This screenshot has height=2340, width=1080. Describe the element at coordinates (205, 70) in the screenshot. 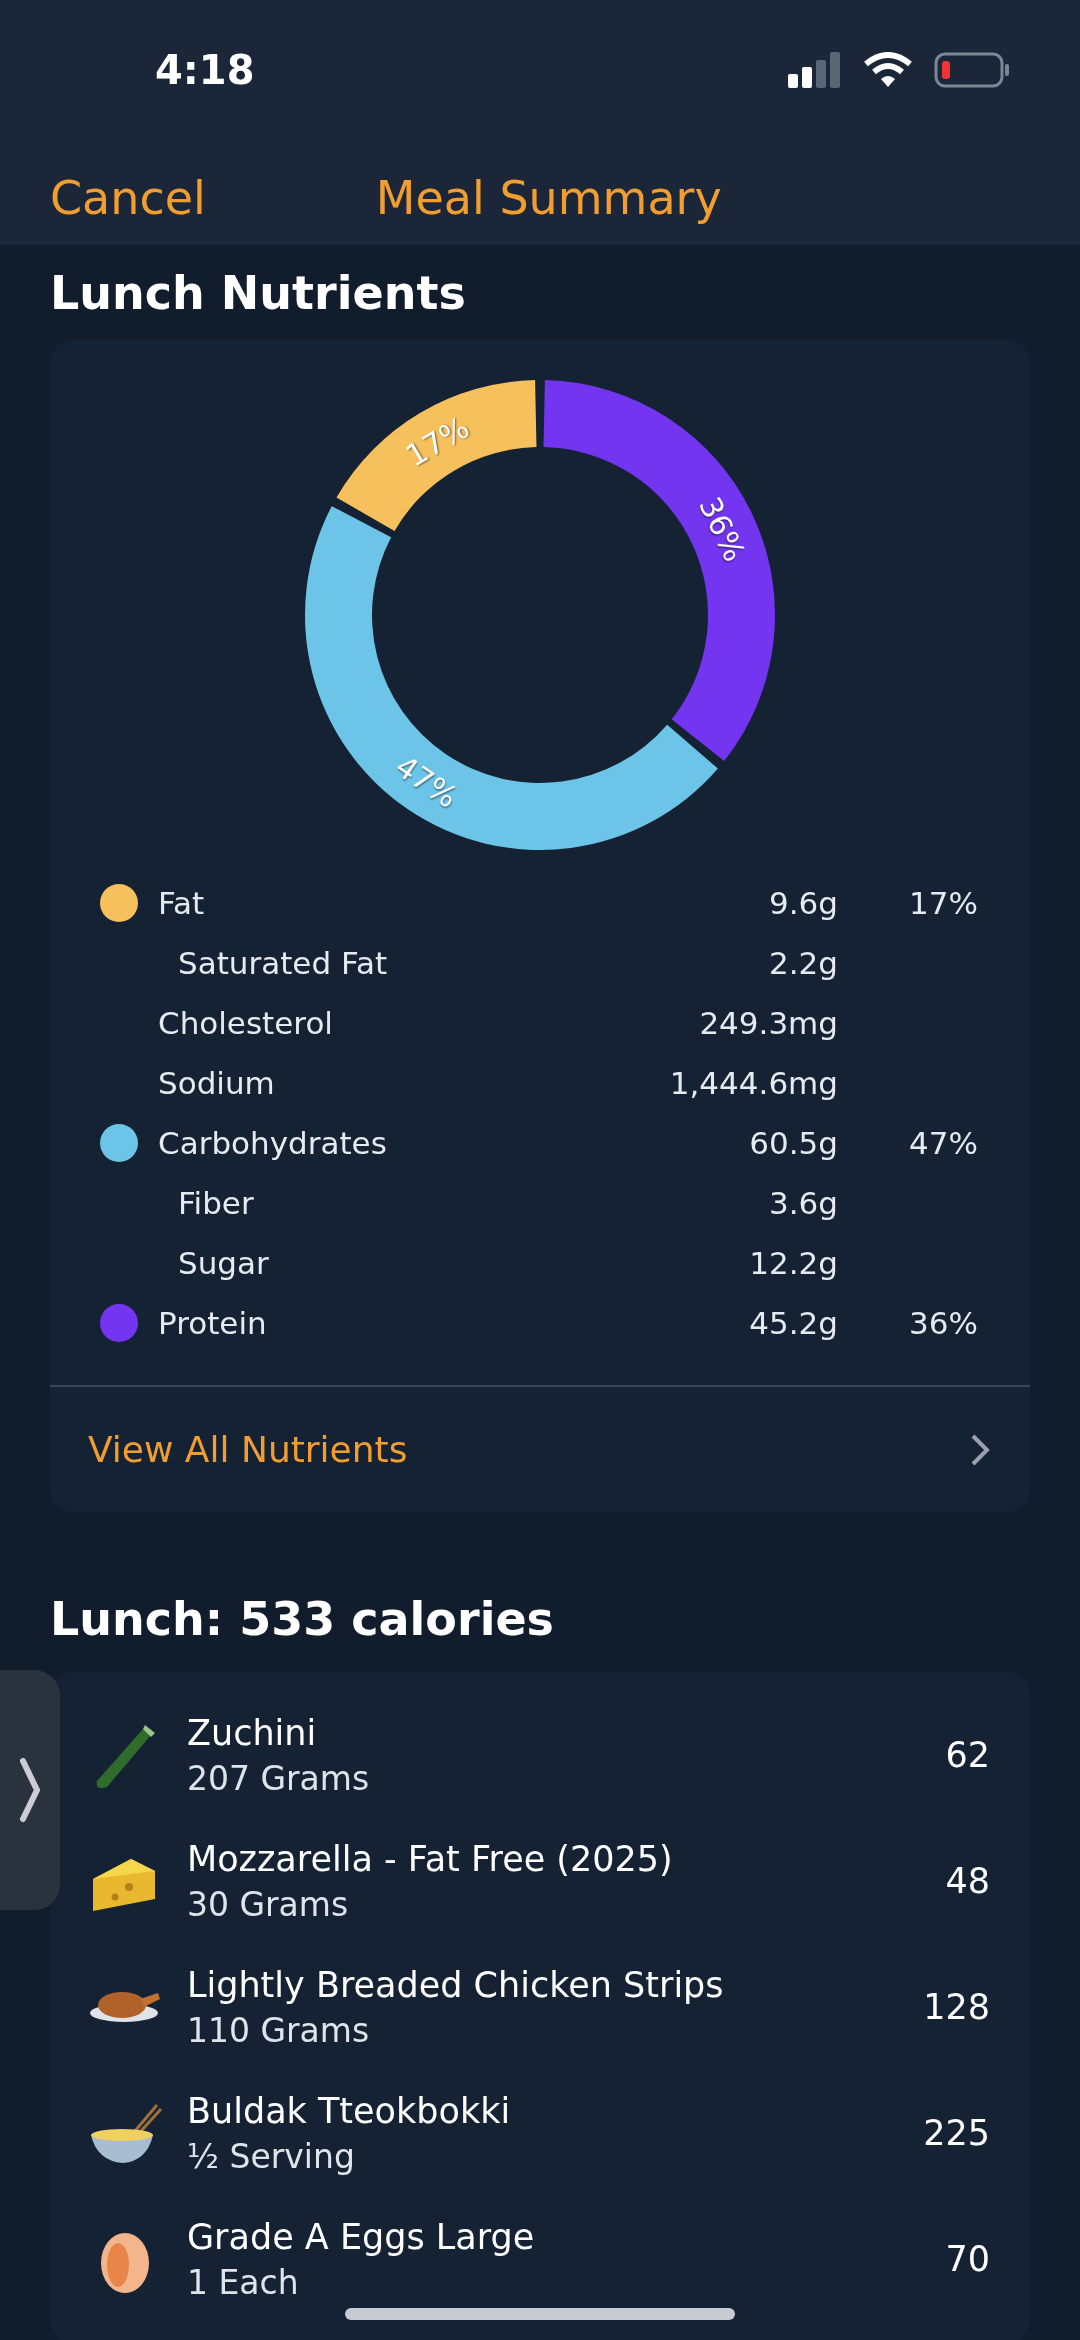

I see `status-time: 4:18` at that location.